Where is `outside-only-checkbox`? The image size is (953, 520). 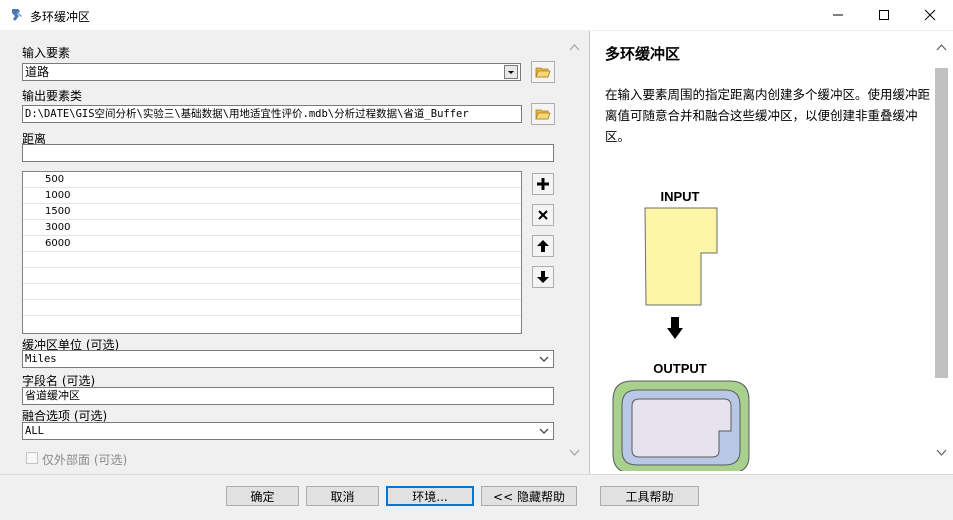 outside-only-checkbox is located at coordinates (32, 458).